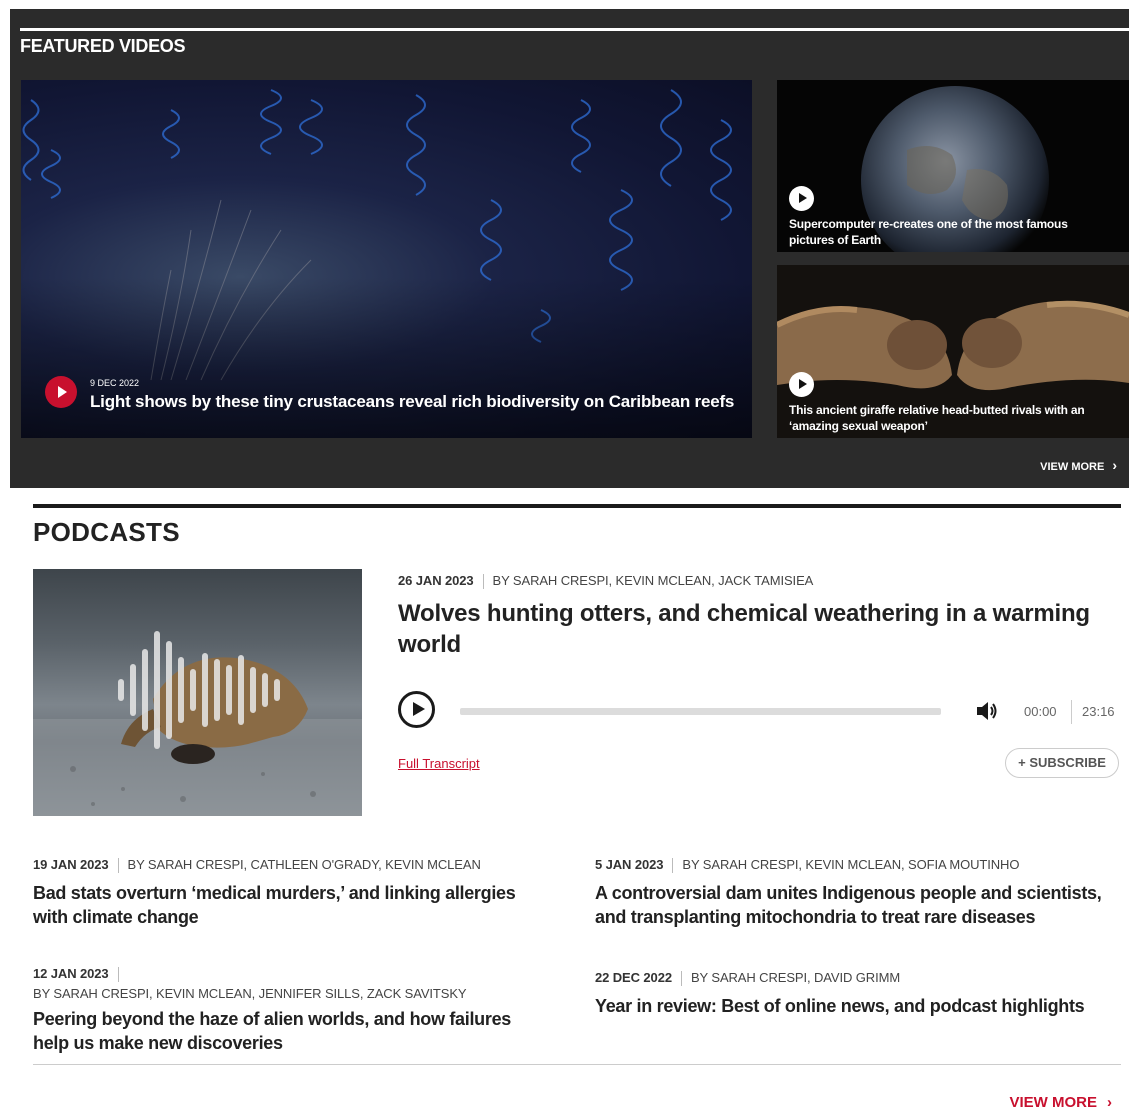 This screenshot has height=1111, width=1129. I want to click on episode-date: 5 JAN 2023, so click(629, 864).